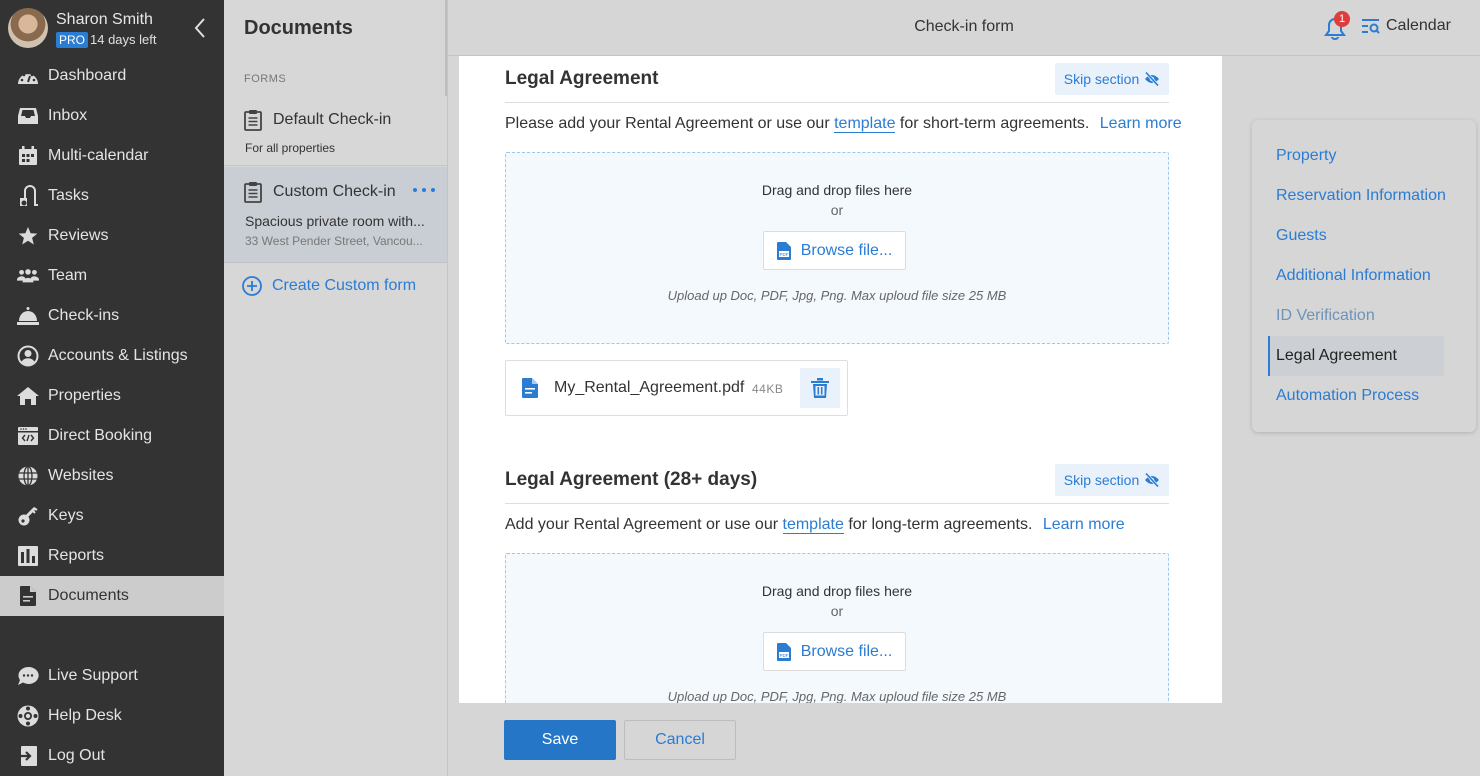 Image resolution: width=1480 pixels, height=776 pixels. I want to click on nav-label: Documents, so click(88, 595).